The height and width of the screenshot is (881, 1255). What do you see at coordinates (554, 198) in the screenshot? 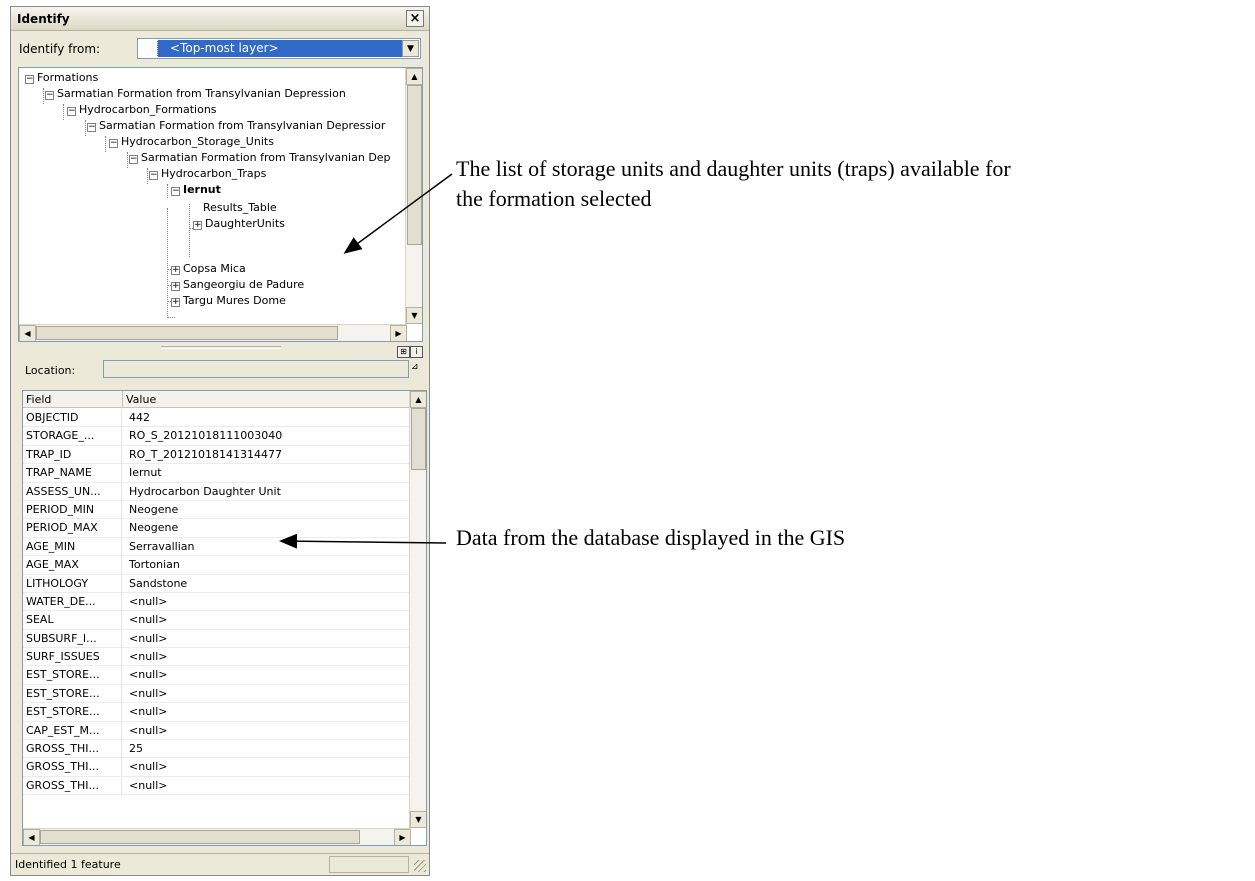
I see `tree-annotation-line2: the formation selected` at bounding box center [554, 198].